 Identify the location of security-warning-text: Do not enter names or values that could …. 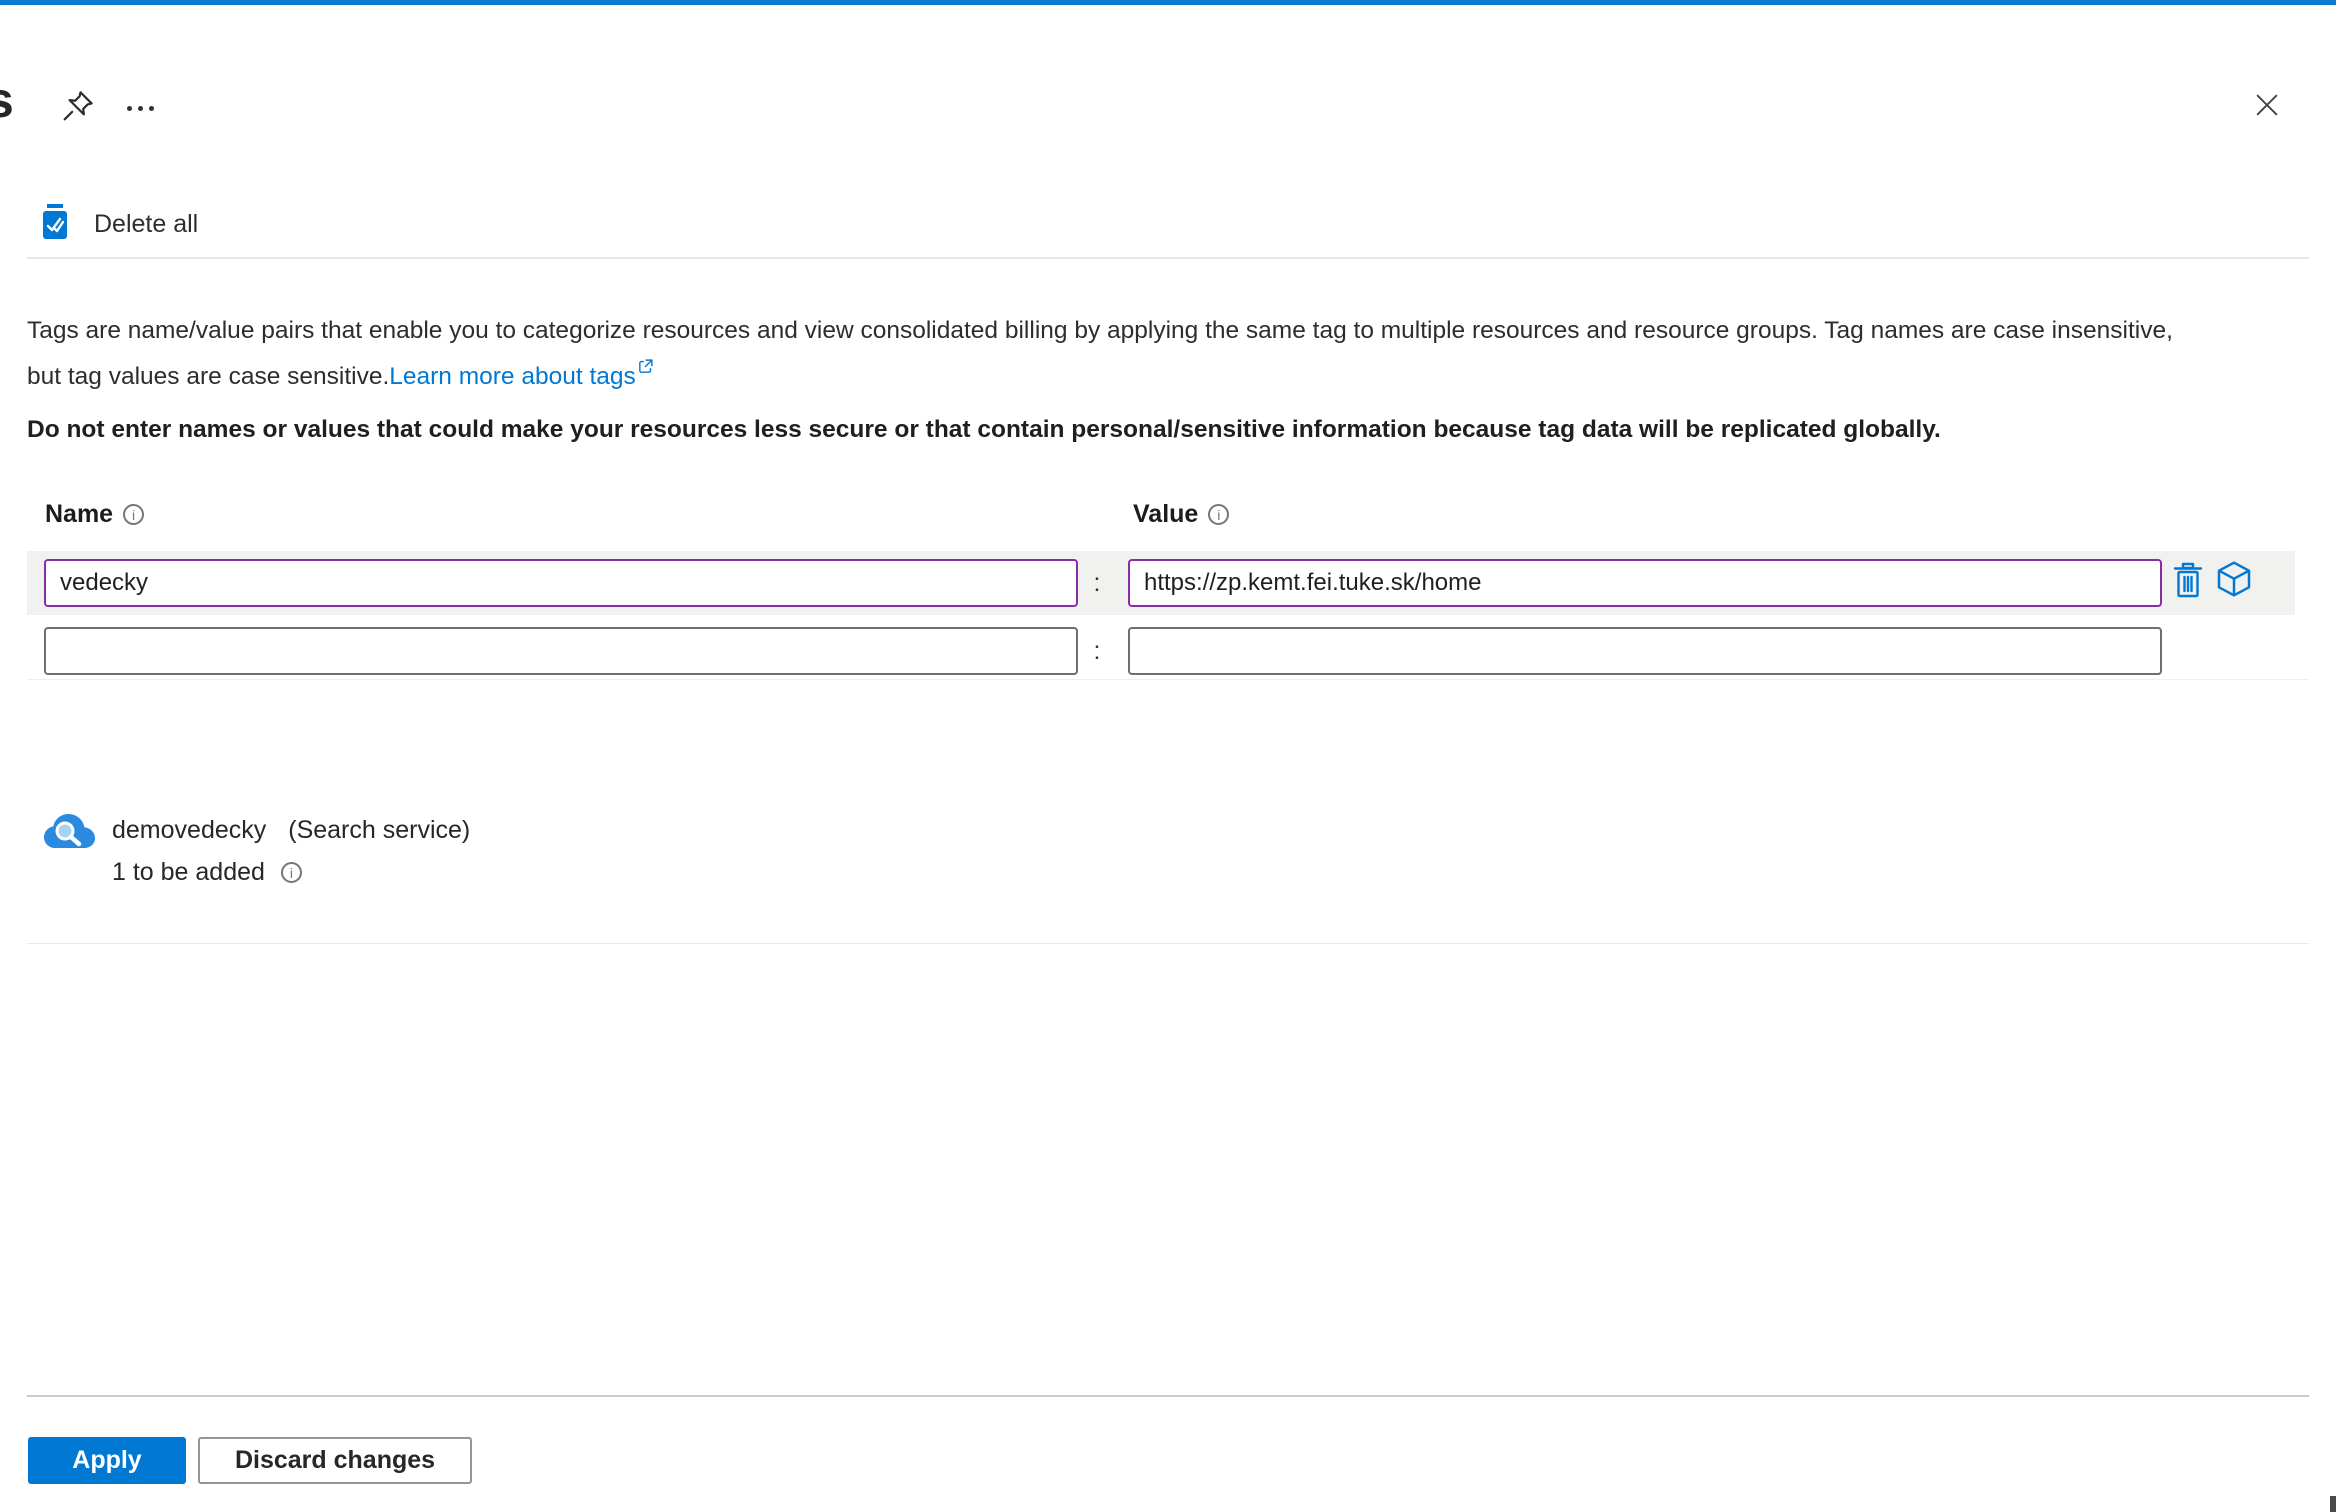
(984, 429).